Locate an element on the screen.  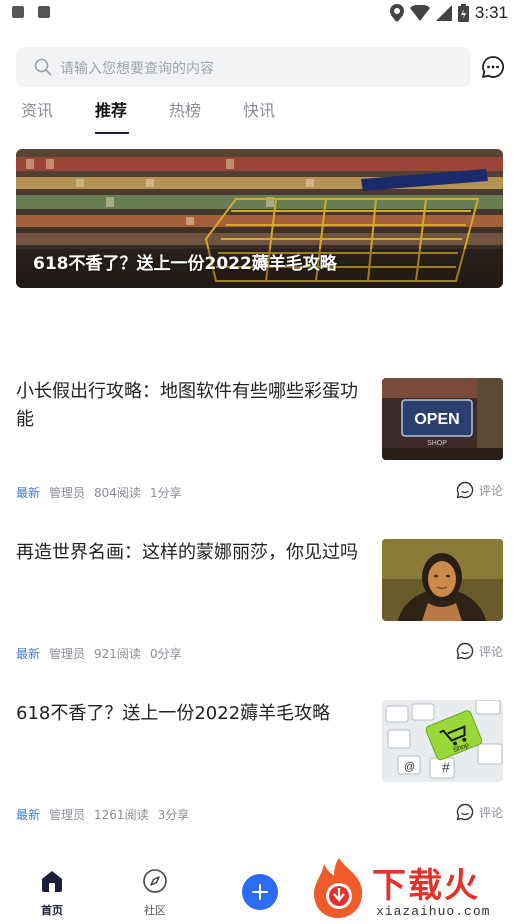
article-thumbnail: OPEN SHOP is located at coordinates (442, 419).